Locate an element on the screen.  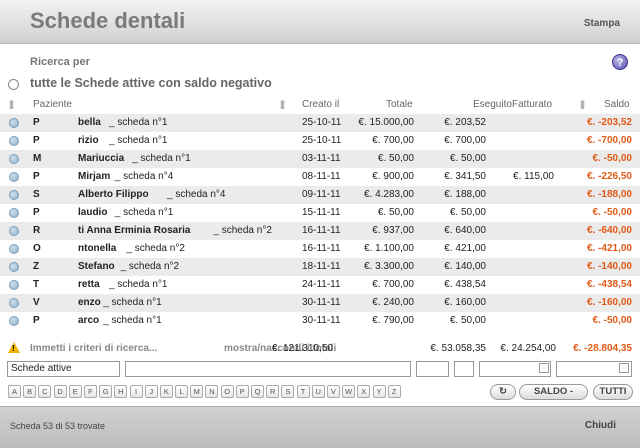
done-value: €. 140,00 is located at coordinates (465, 266).